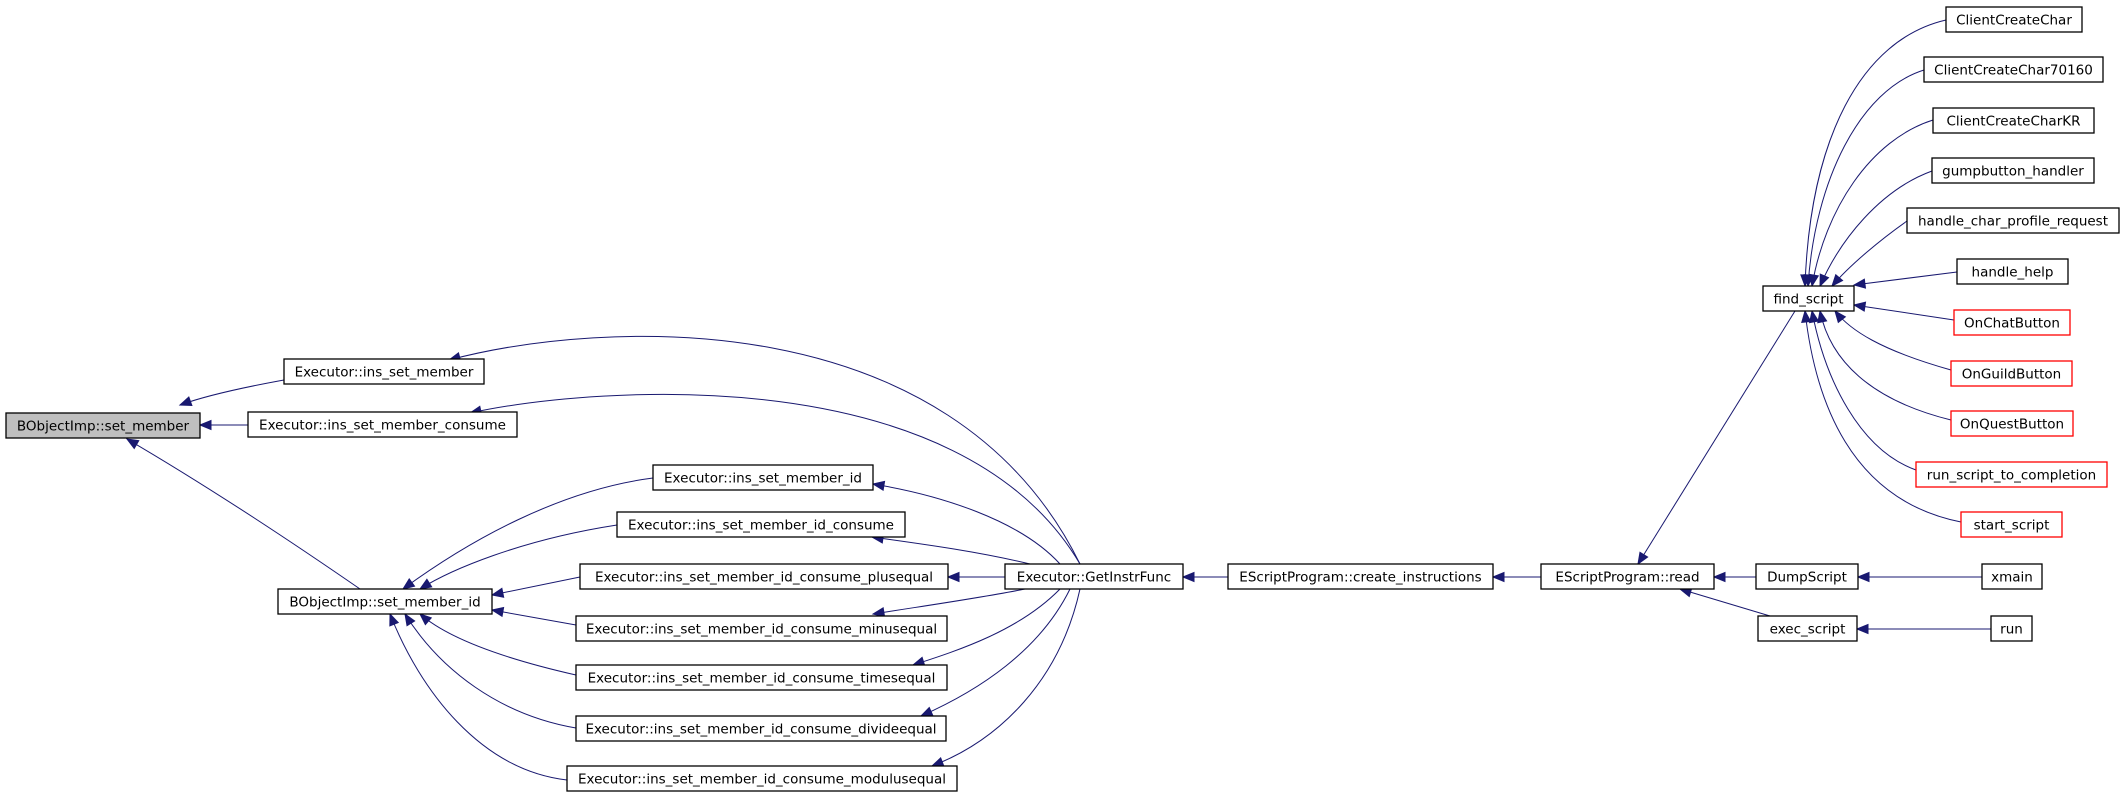 Image resolution: width=2123 pixels, height=797 pixels. I want to click on node-handle_help: handle_help, so click(2012, 271).